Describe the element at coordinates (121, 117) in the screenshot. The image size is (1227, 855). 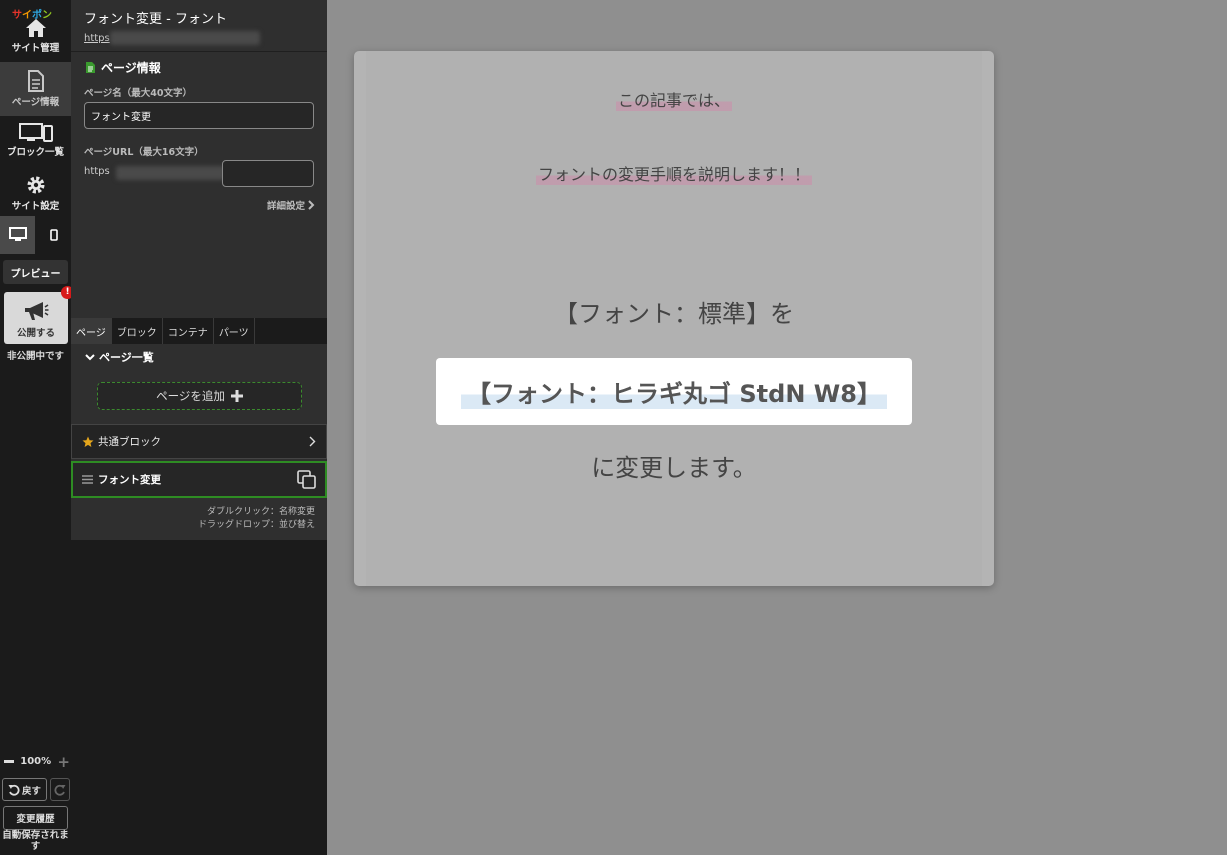
I see `page-name-value: フォント変更` at that location.